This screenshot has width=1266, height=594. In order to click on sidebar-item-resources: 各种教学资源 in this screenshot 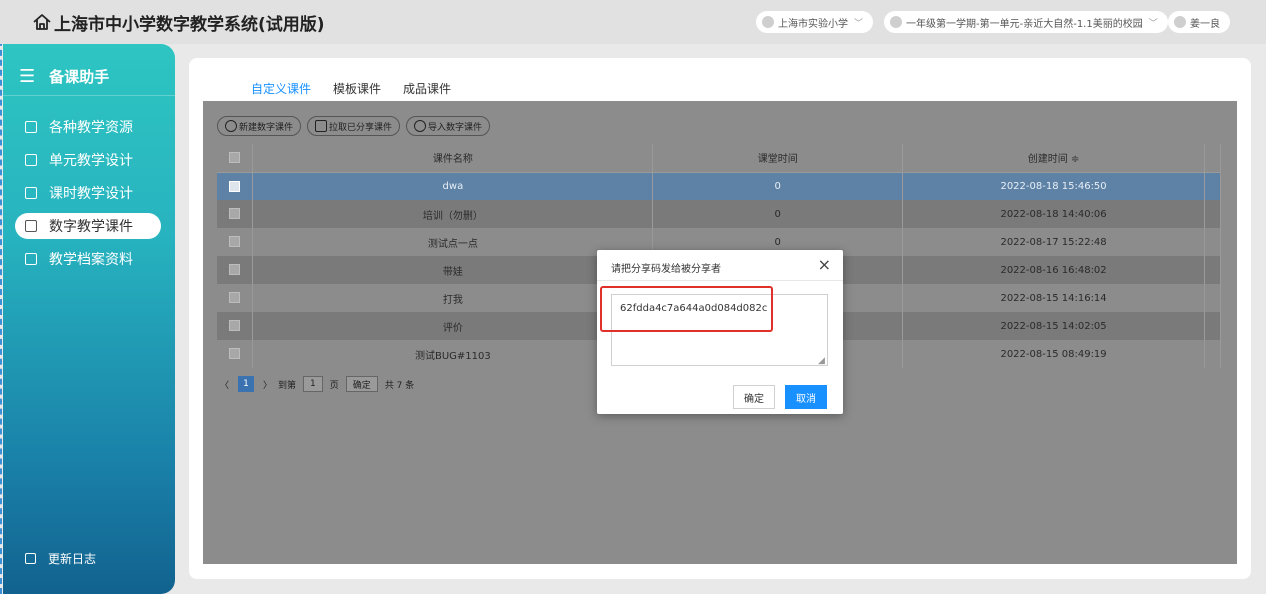, I will do `click(88, 127)`.